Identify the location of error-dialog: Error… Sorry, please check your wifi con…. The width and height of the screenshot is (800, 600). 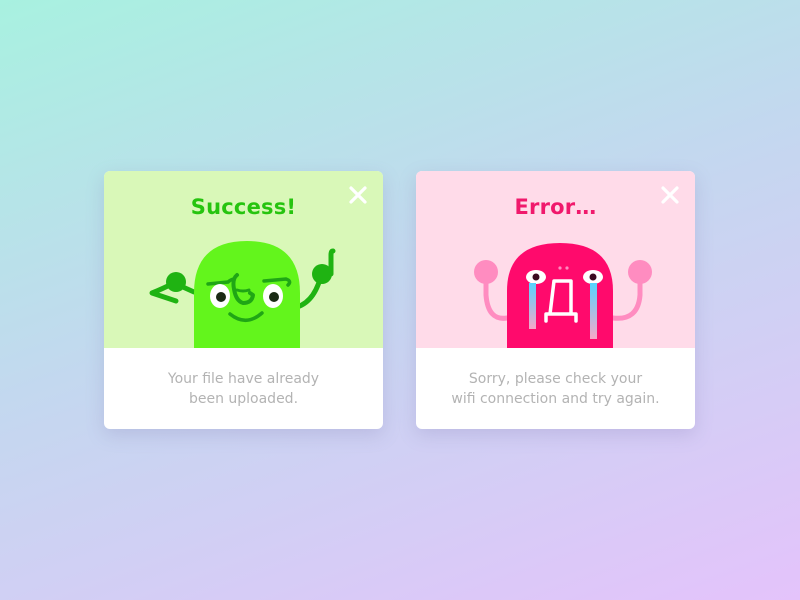
(555, 300).